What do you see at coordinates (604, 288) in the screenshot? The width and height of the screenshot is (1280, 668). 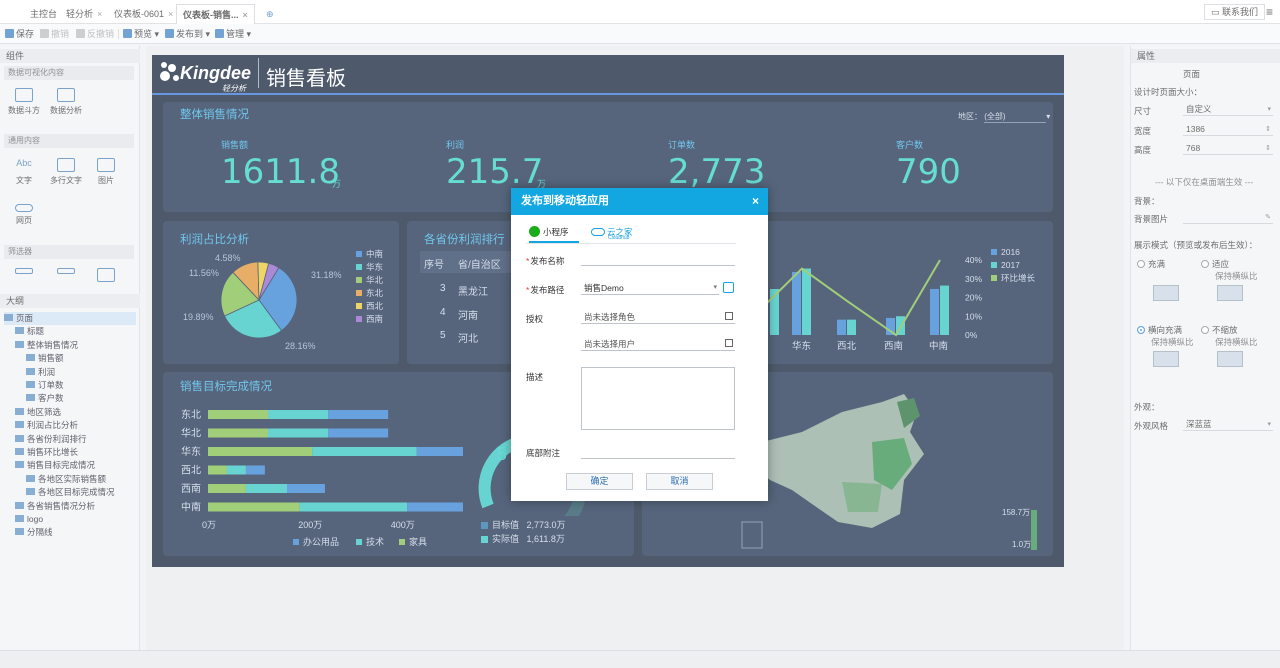 I see `path-value: 销售Demo` at bounding box center [604, 288].